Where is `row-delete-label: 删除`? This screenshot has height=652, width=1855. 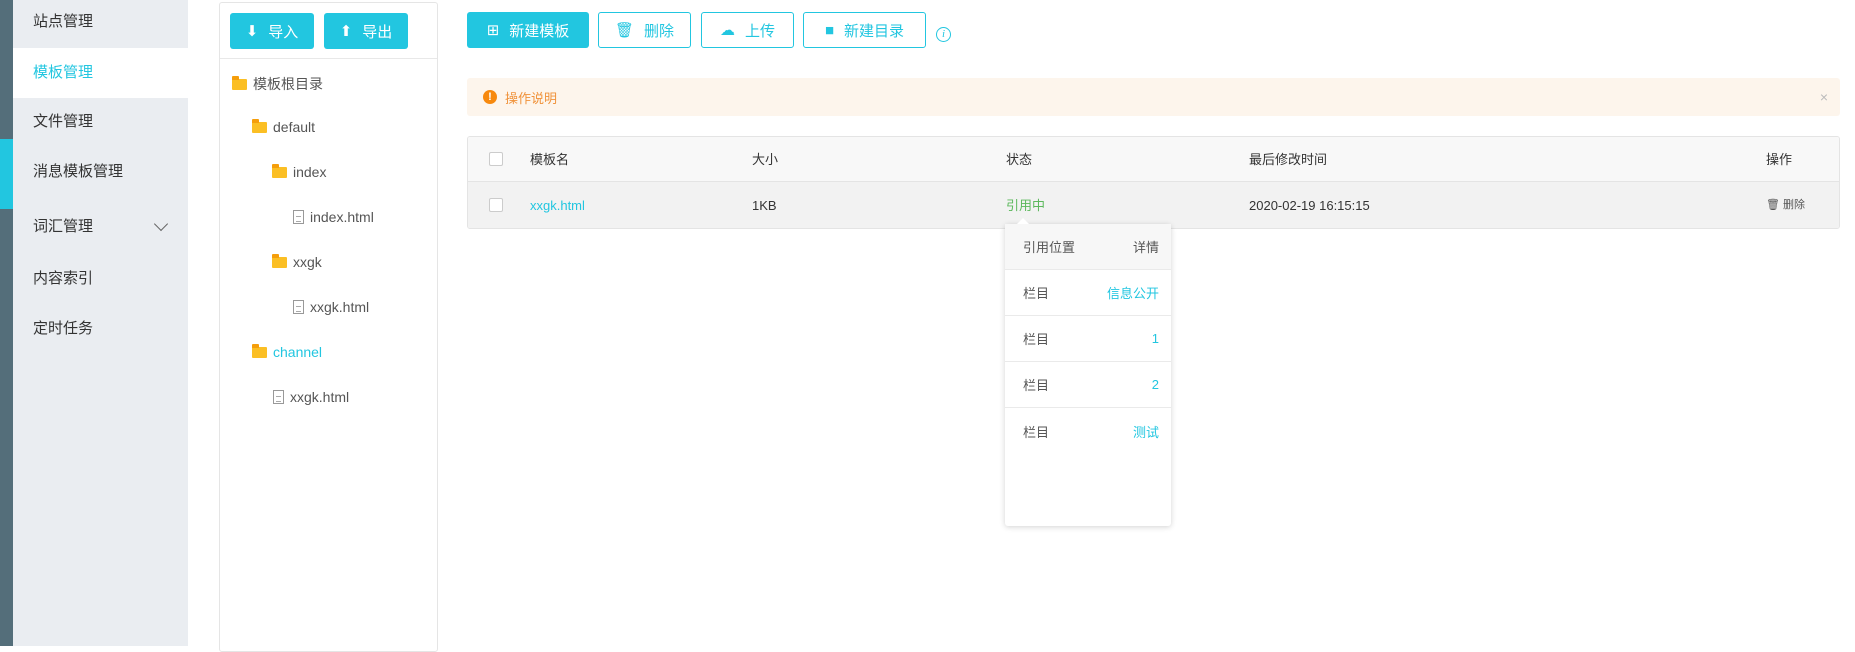 row-delete-label: 删除 is located at coordinates (1794, 205).